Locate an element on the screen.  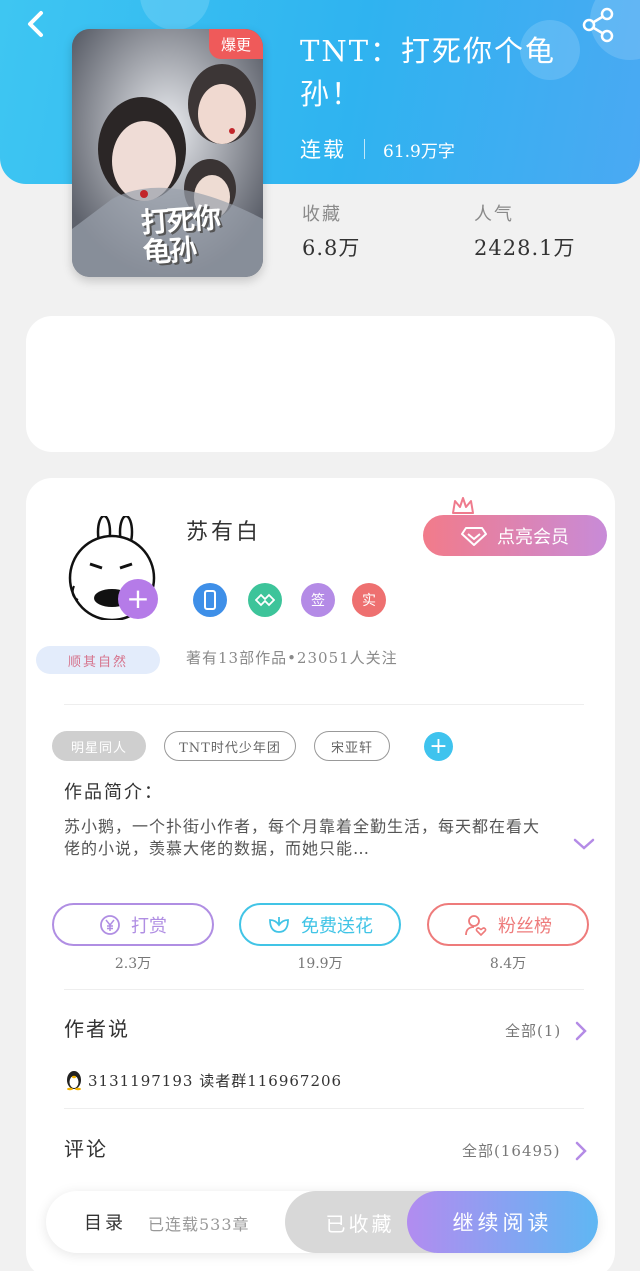
vip-button: 点亮会员 is located at coordinates (515, 535).